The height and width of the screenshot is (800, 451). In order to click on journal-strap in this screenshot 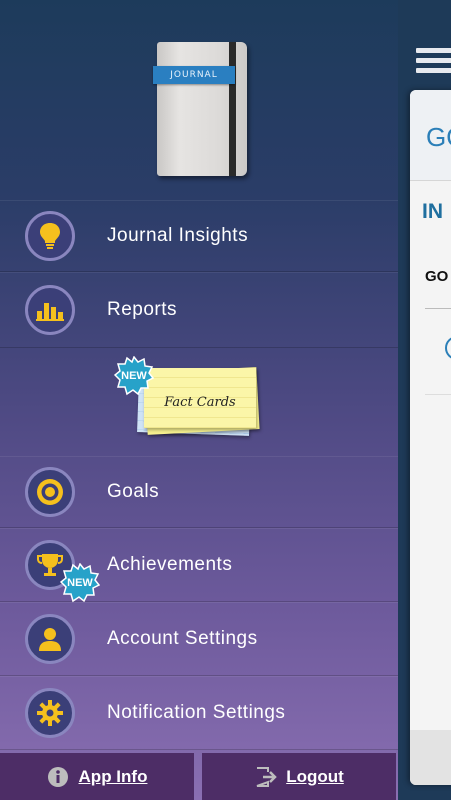, I will do `click(232, 109)`.